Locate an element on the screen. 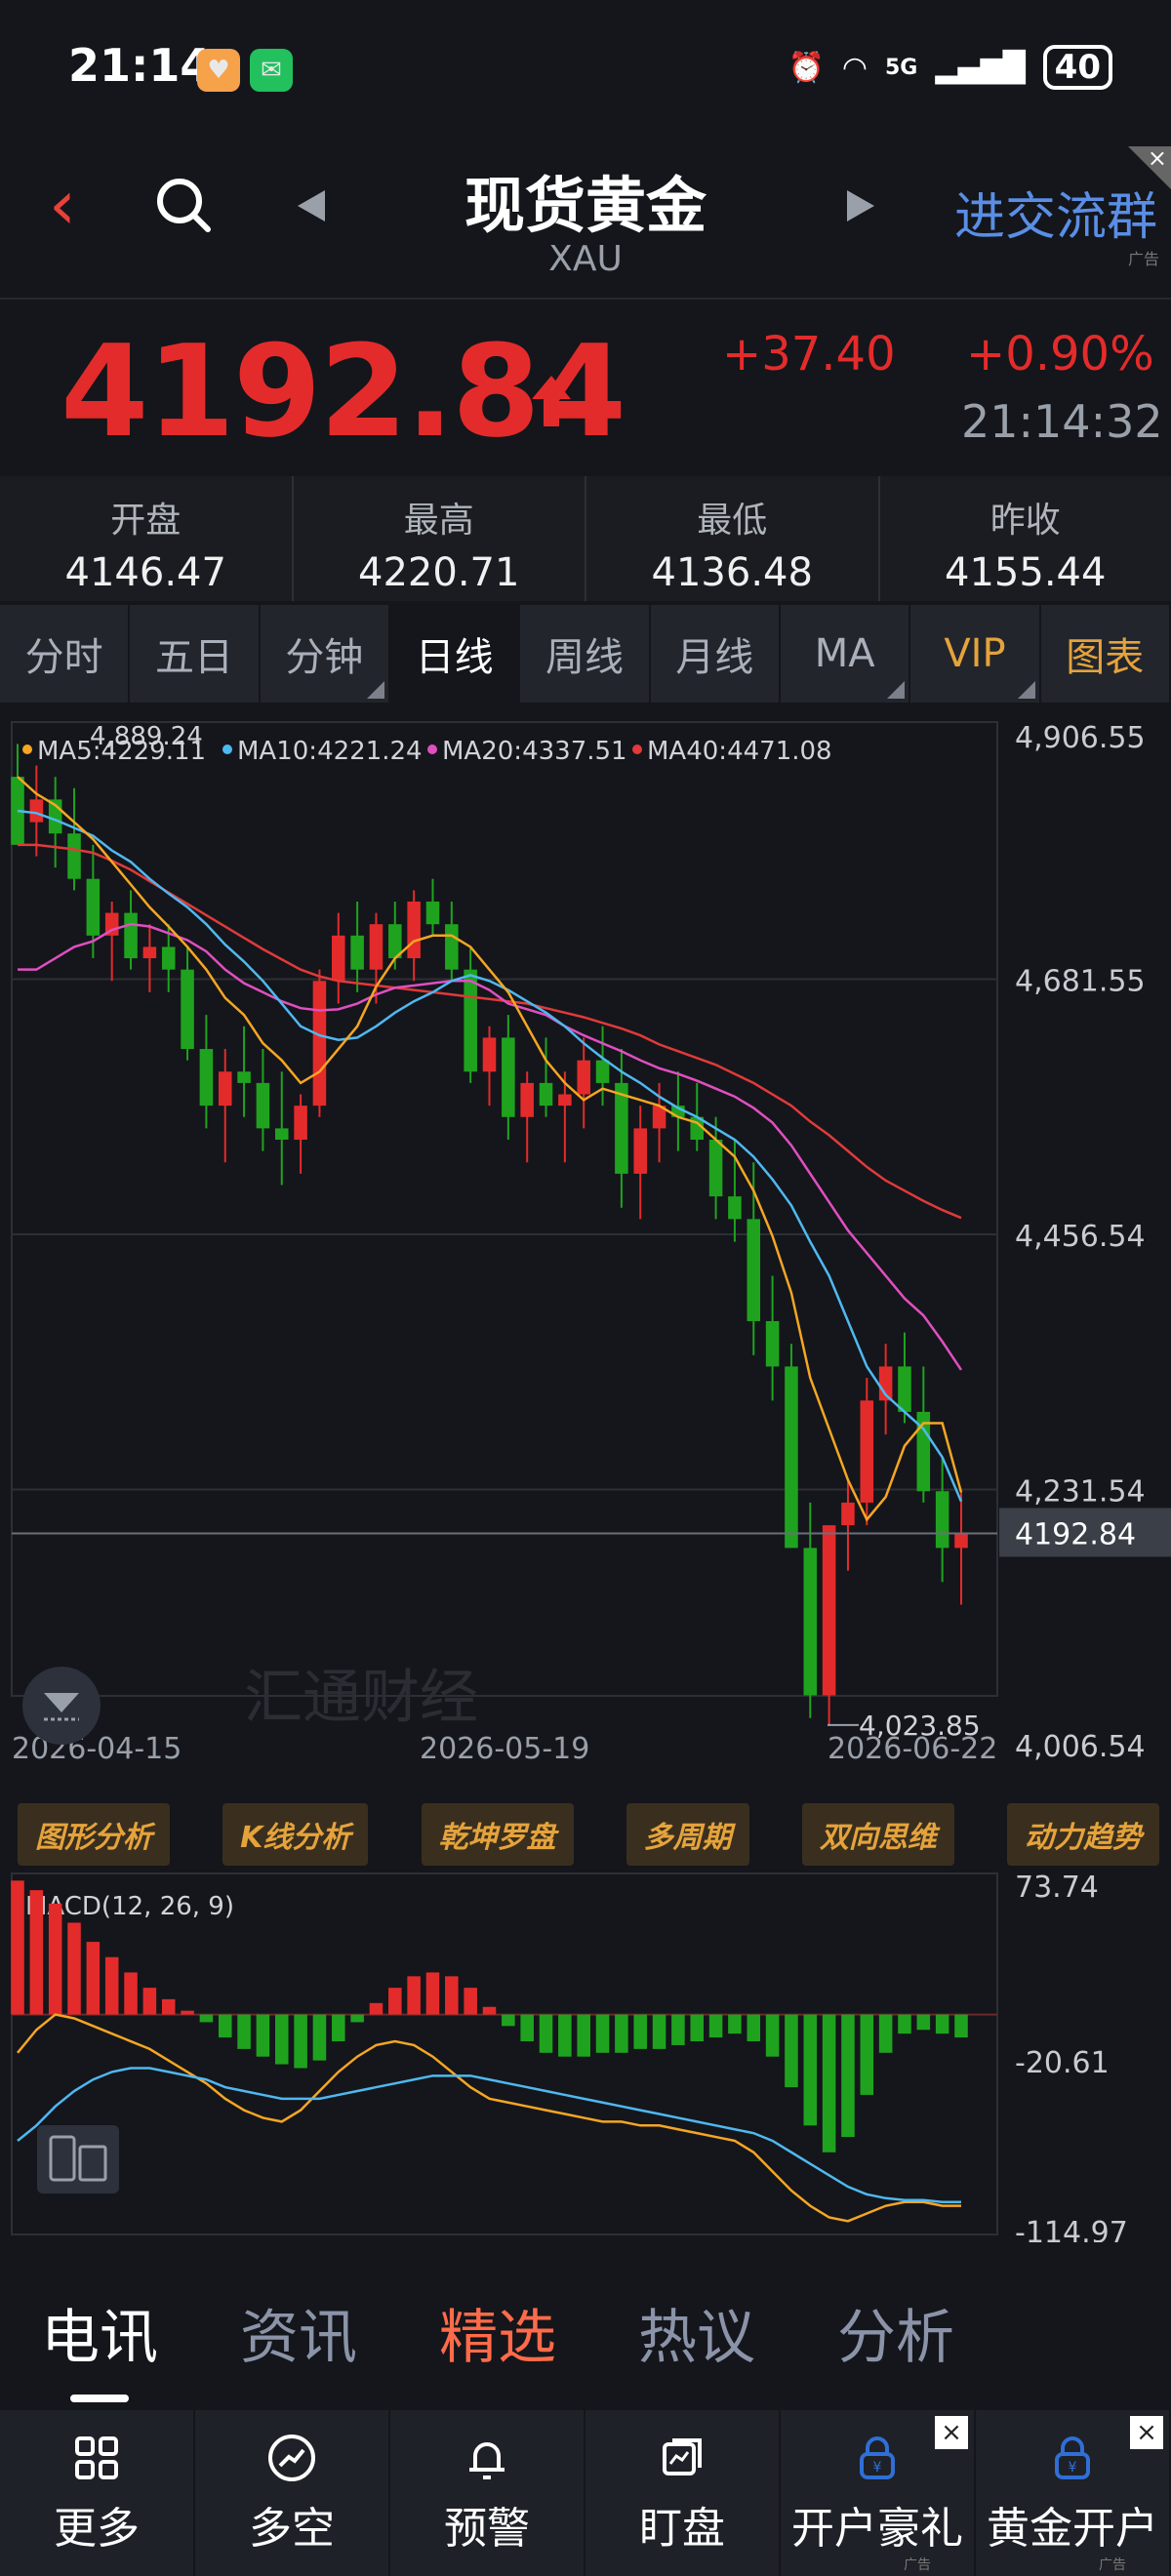 Image resolution: width=1171 pixels, height=2576 pixels. macd-chart: 73.74-20.61-114.97MACD(12, 26, 9) is located at coordinates (585, 2057).